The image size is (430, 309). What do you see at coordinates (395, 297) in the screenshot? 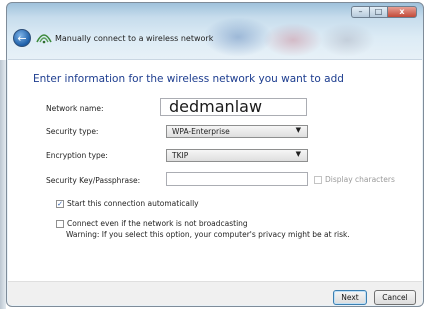
I see `cancel-button: Cancel` at bounding box center [395, 297].